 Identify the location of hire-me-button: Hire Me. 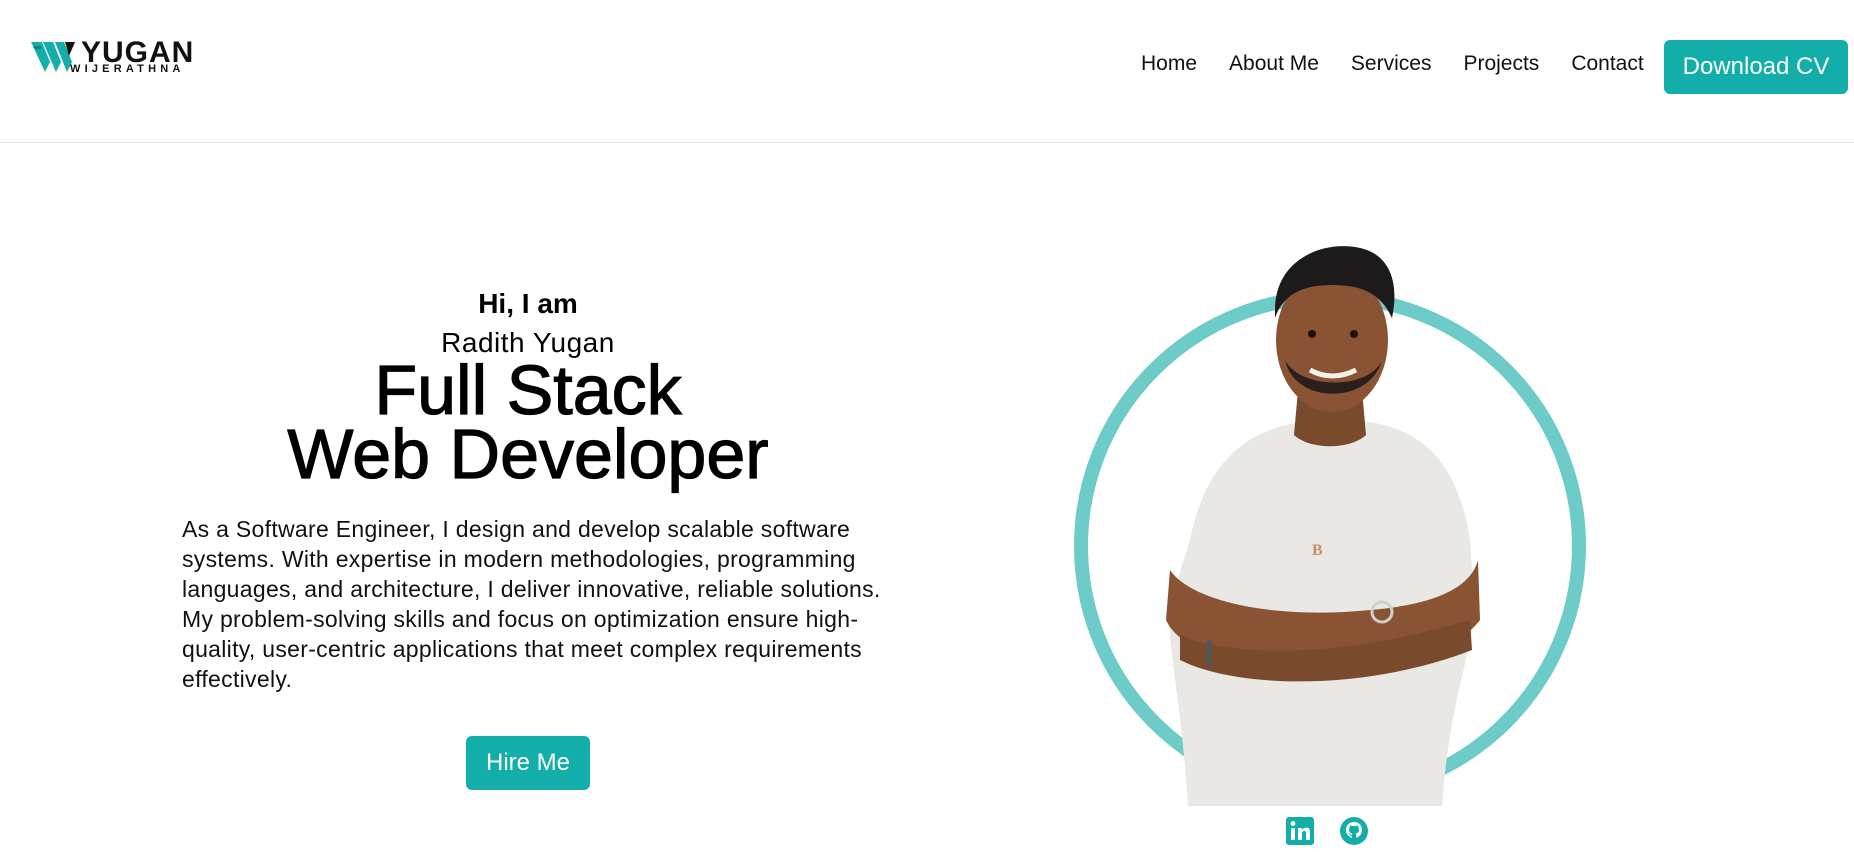
(528, 763).